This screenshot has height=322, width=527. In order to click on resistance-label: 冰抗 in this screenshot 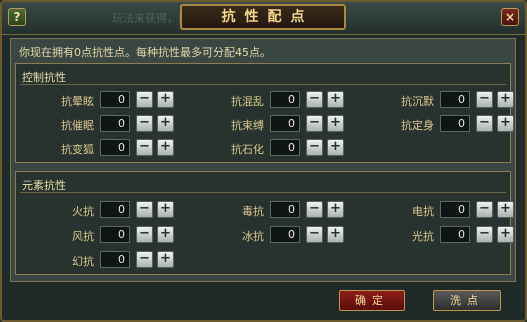, I will do `click(253, 236)`.